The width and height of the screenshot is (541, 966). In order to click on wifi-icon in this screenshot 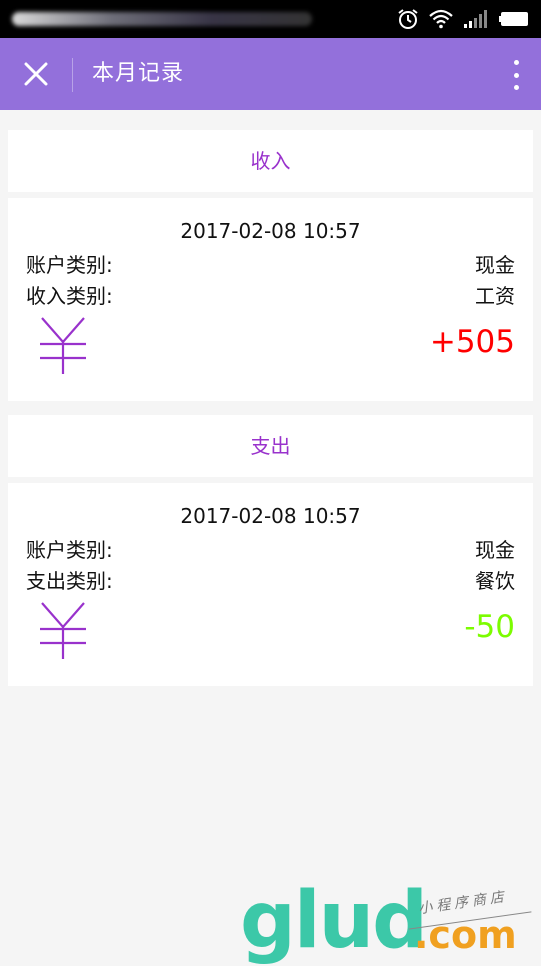, I will do `click(441, 19)`.